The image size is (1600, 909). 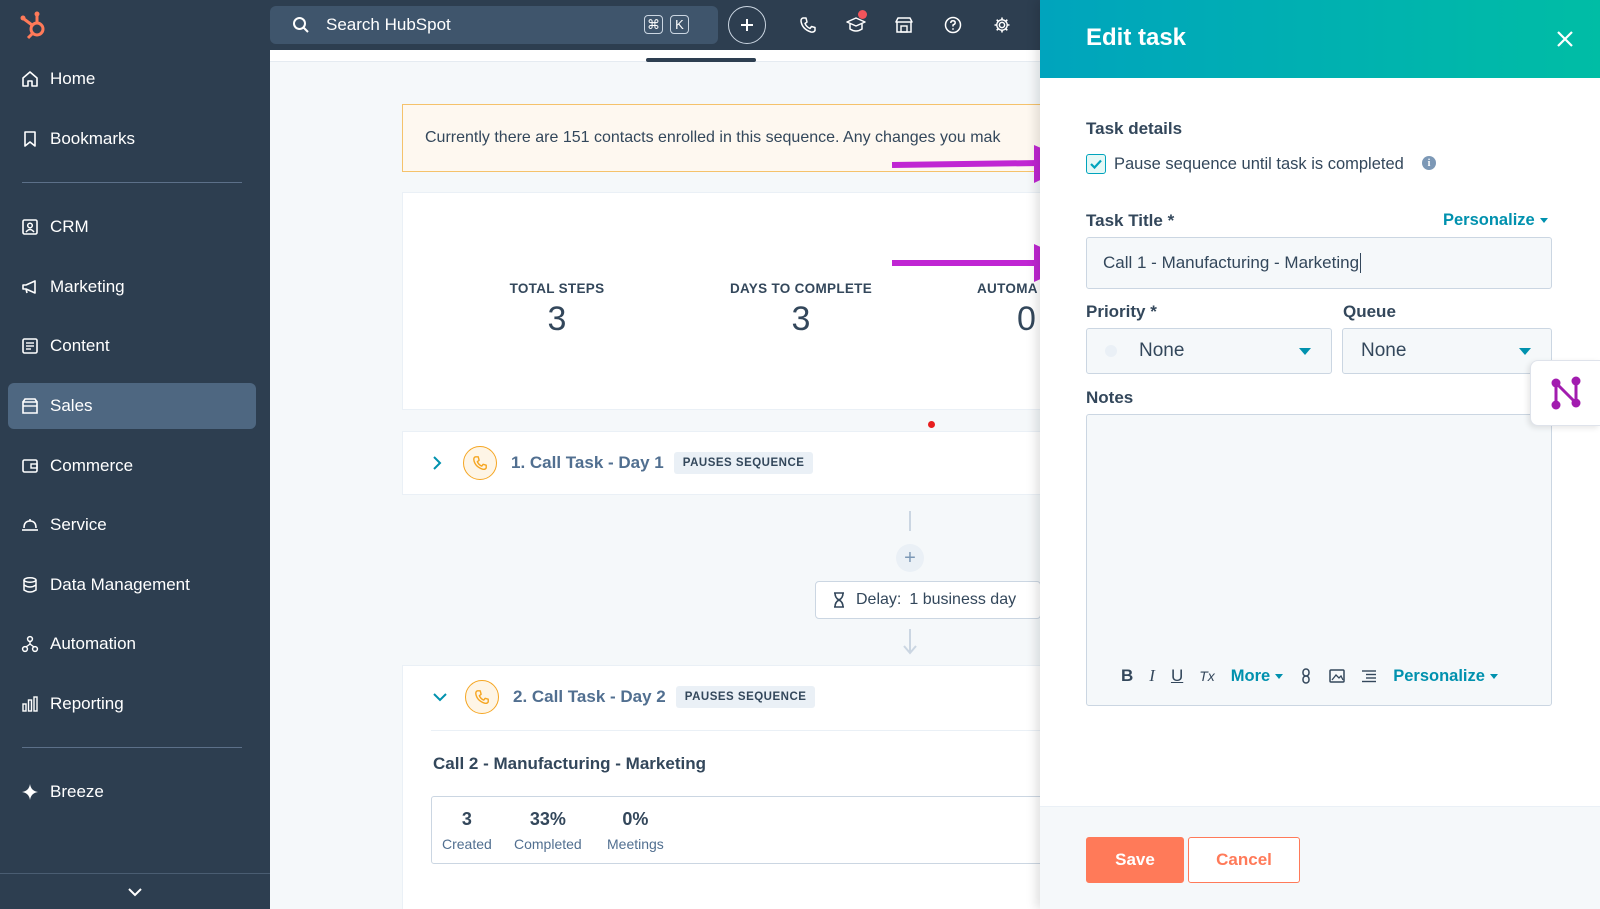 I want to click on commerce-icon, so click(x=30, y=466).